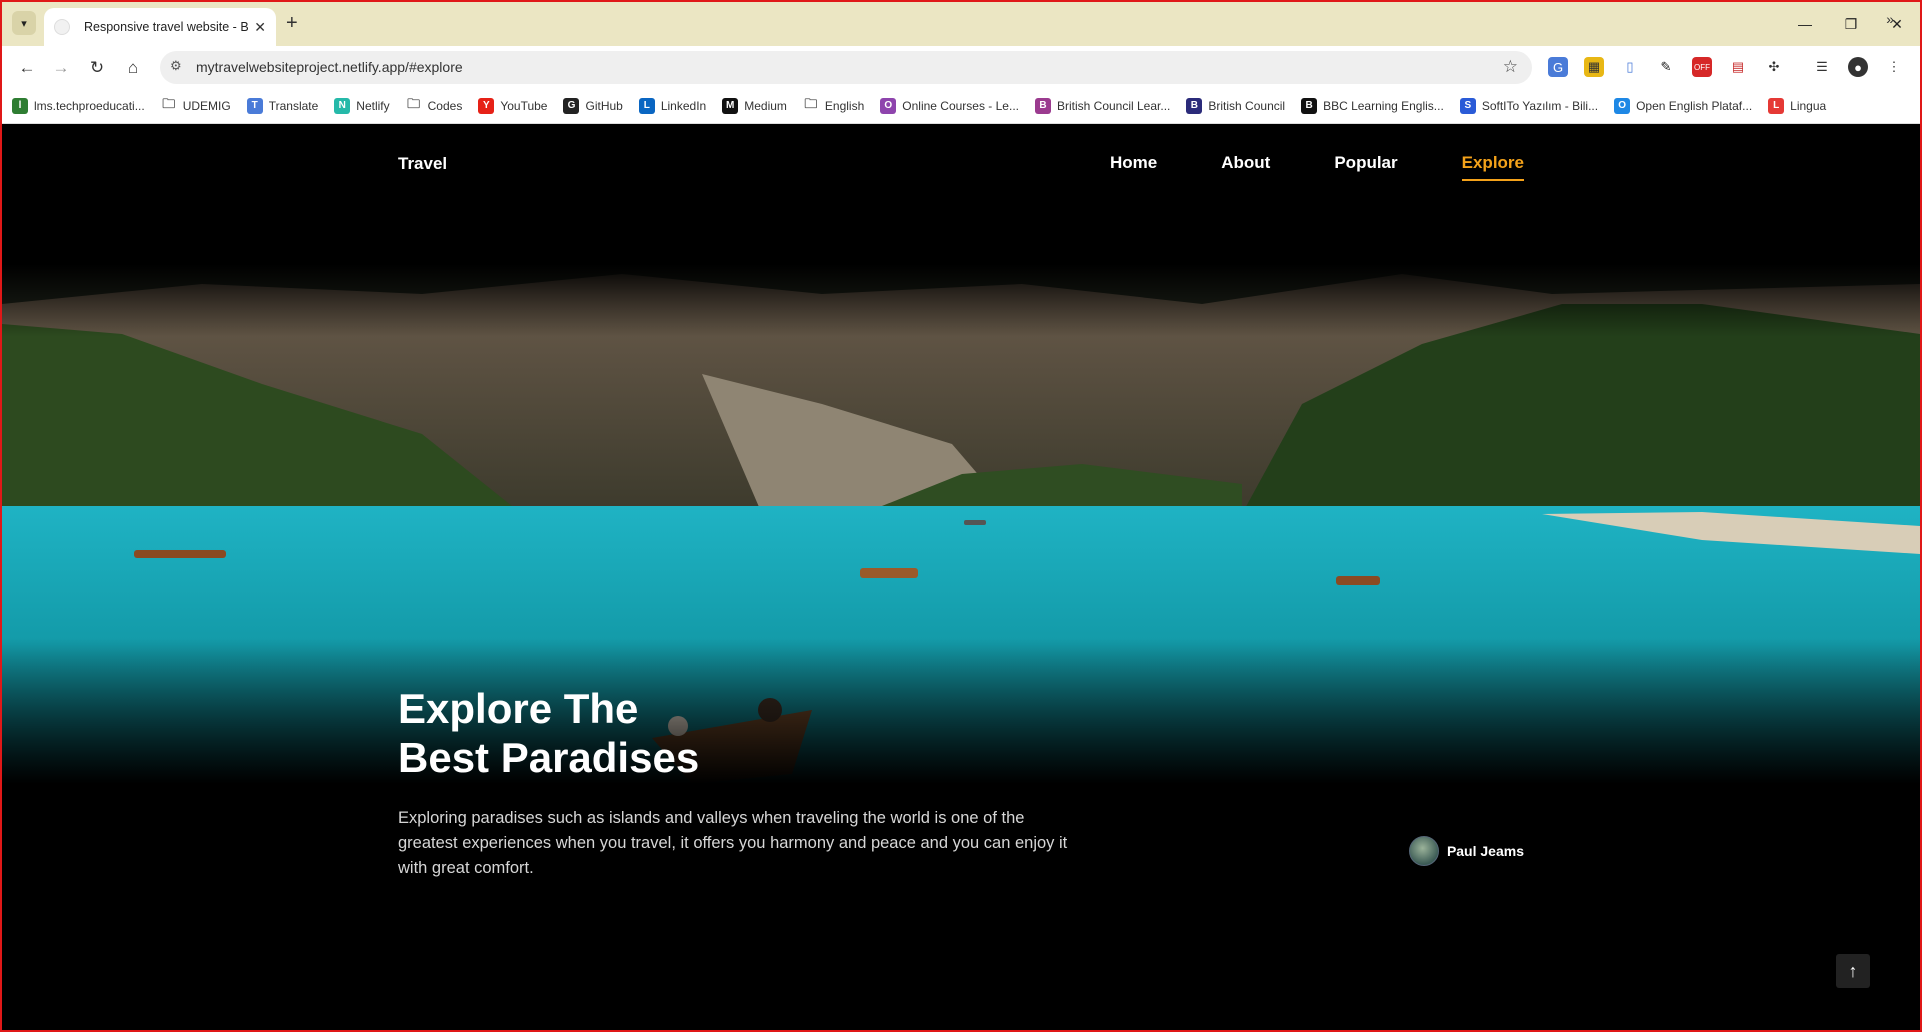  What do you see at coordinates (1894, 67) in the screenshot?
I see `menu-kebab-icon: ⋮` at bounding box center [1894, 67].